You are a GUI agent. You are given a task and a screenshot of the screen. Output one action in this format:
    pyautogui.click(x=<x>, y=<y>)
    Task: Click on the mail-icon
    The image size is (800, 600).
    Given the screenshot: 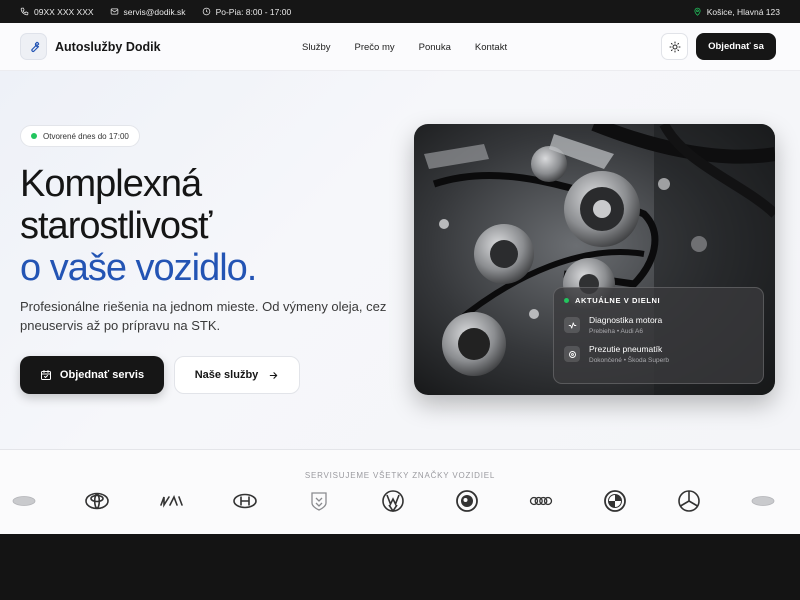 What is the action you would take?
    pyautogui.click(x=114, y=11)
    